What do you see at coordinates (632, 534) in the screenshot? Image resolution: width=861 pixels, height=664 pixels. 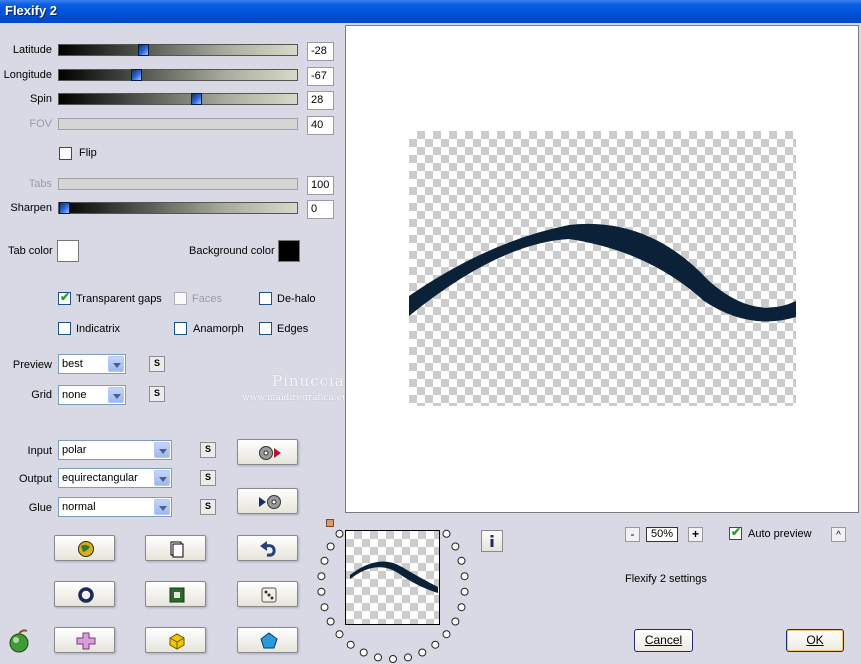 I see `zoom-out-button: -` at bounding box center [632, 534].